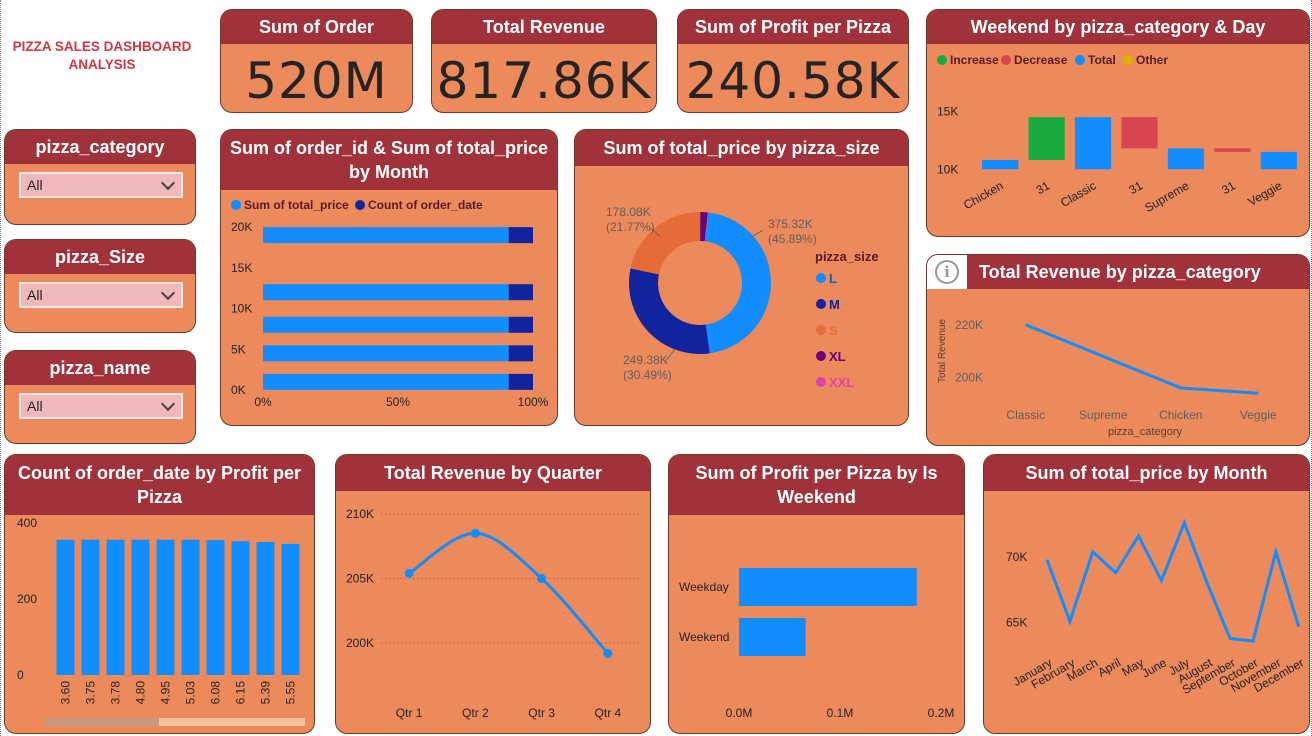 The width and height of the screenshot is (1312, 736). What do you see at coordinates (792, 239) in the screenshot?
I see `data-label-pct: (45.89%)` at bounding box center [792, 239].